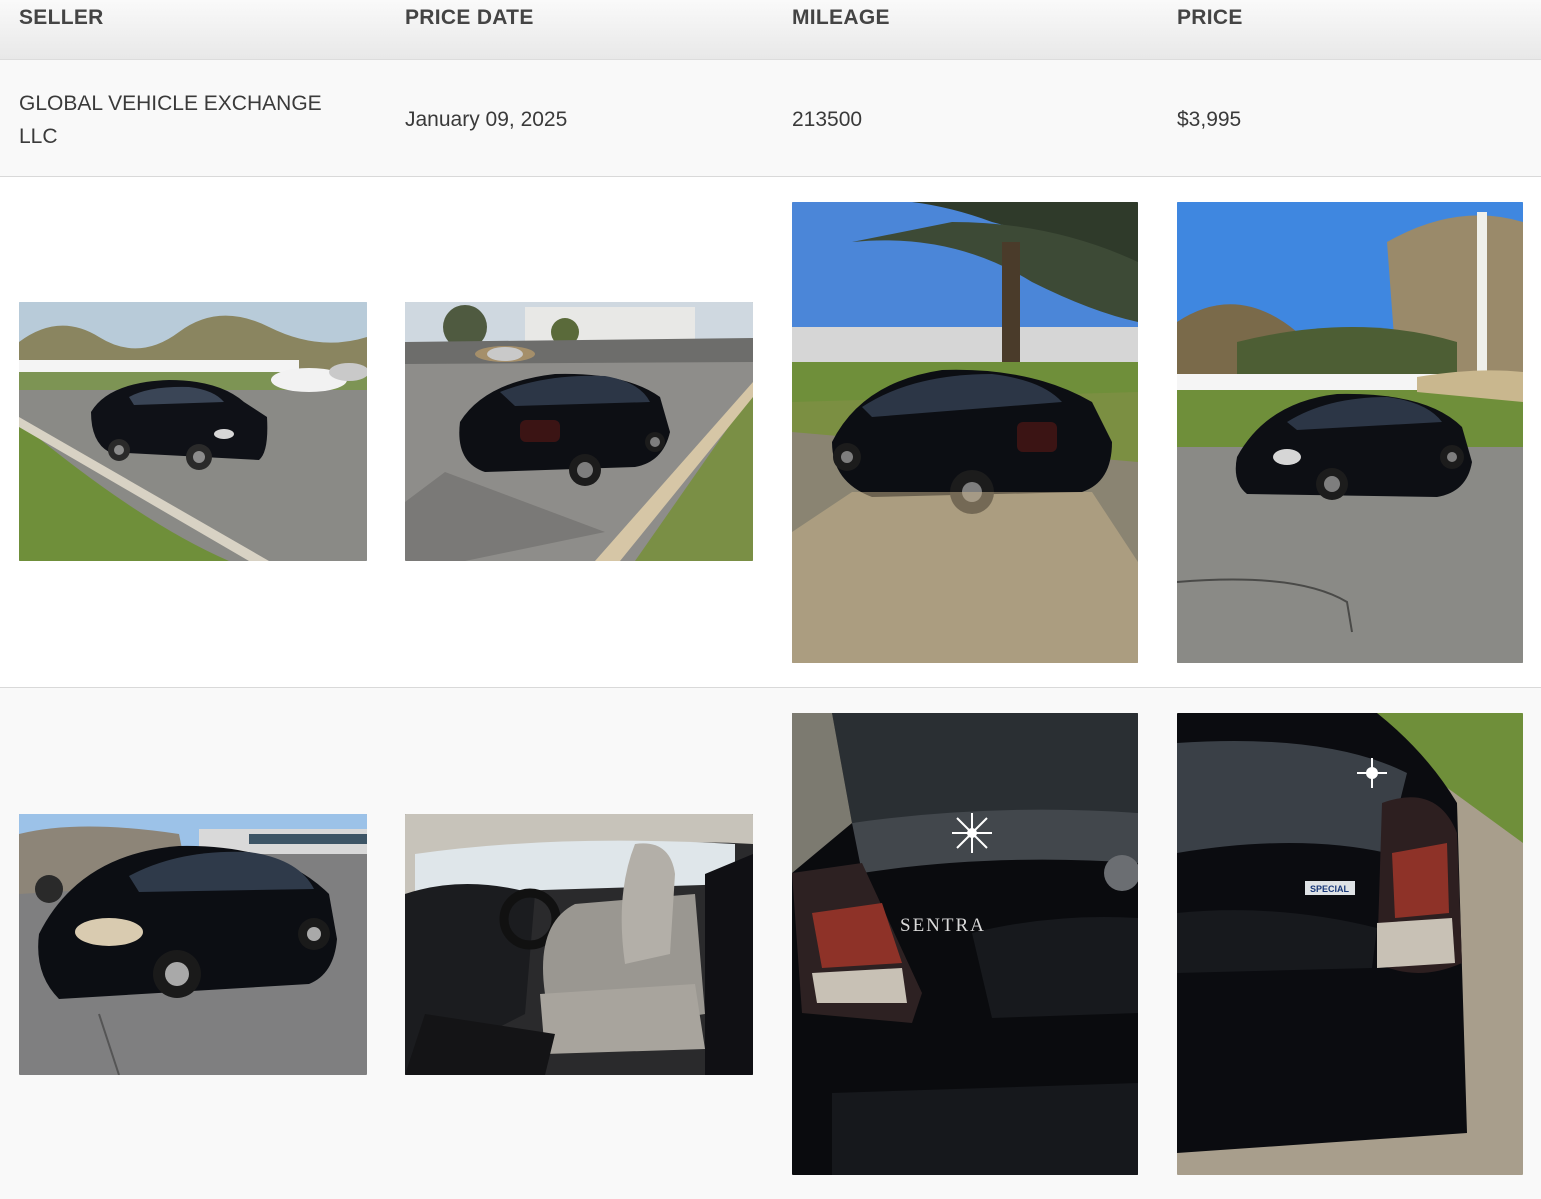  I want to click on mileage-value: 213500, so click(827, 119).